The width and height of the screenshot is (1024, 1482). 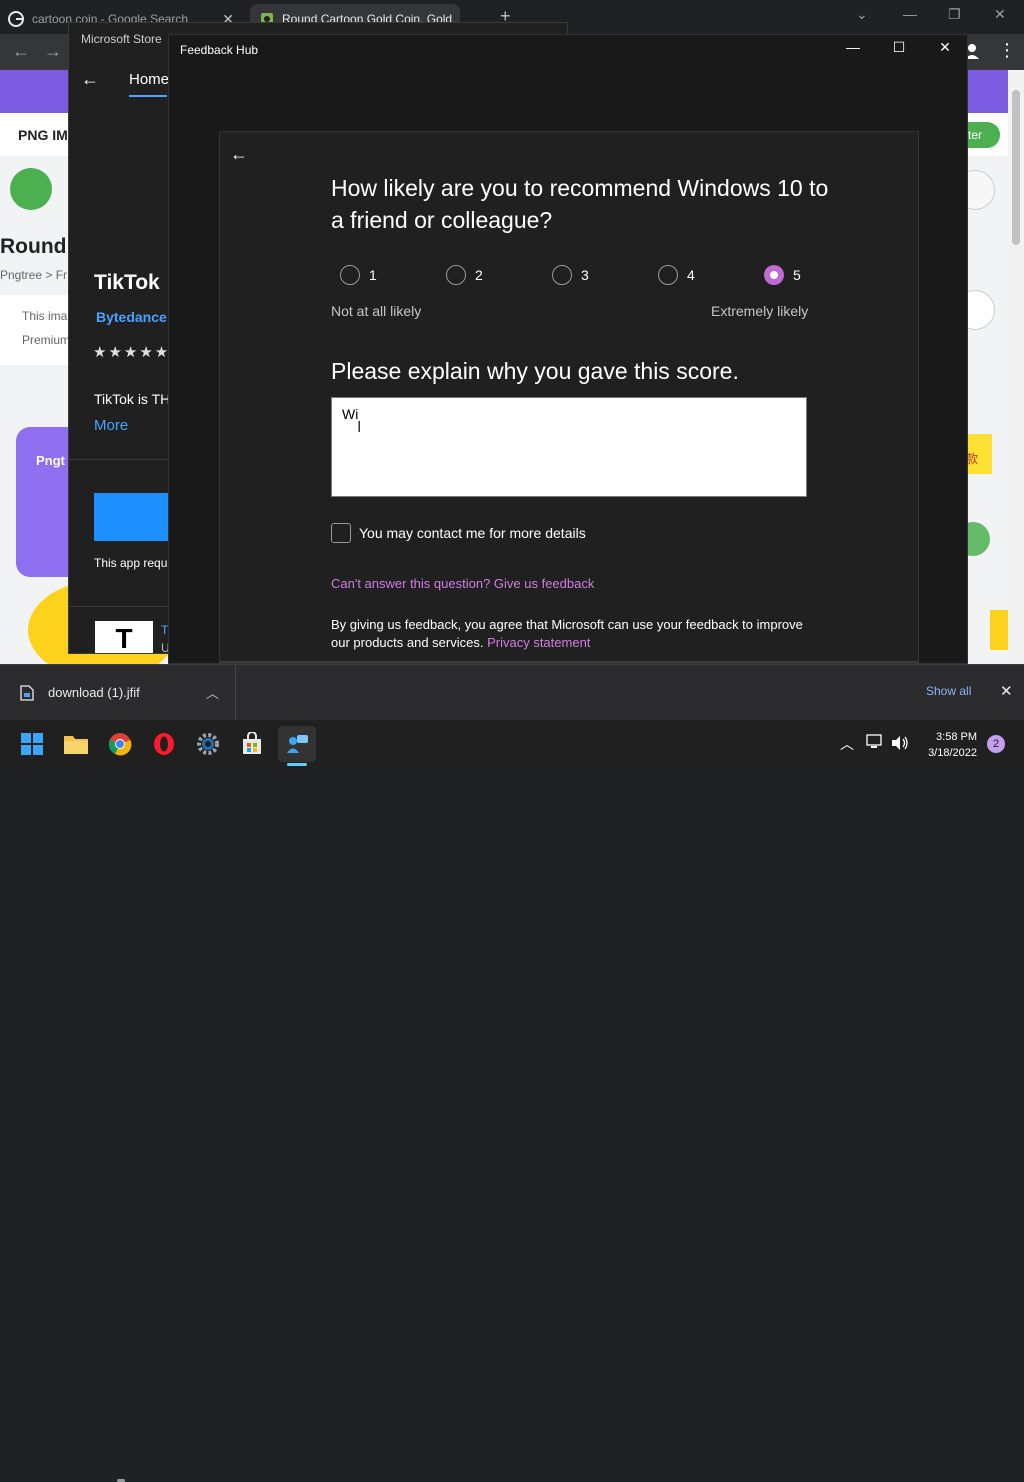 I want to click on settings-gear-icon, so click(x=208, y=744).